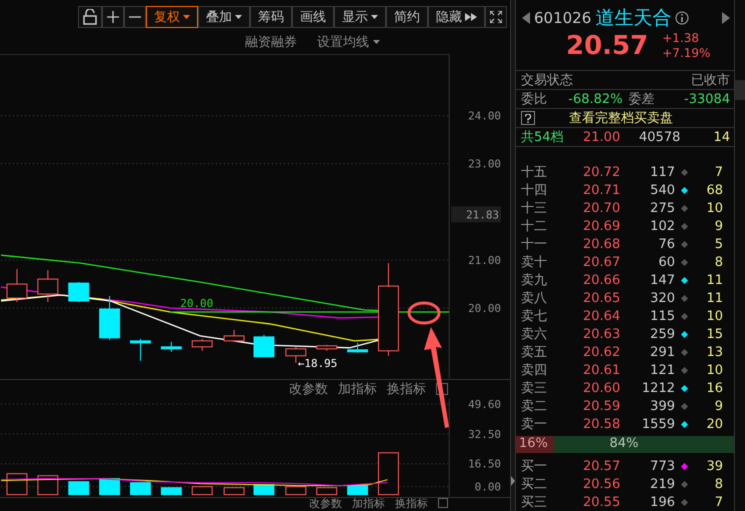 The height and width of the screenshot is (511, 745). I want to click on level-price: 20.71, so click(602, 190).